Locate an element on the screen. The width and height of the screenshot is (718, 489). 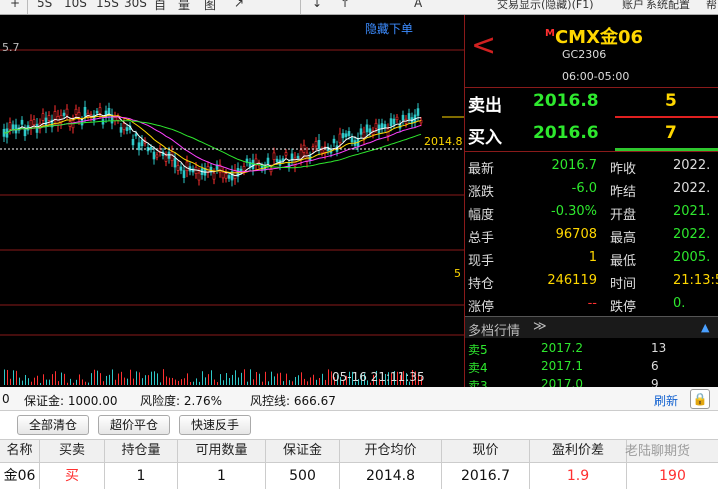
hide-order-button: 隐藏下单 is located at coordinates (389, 28).